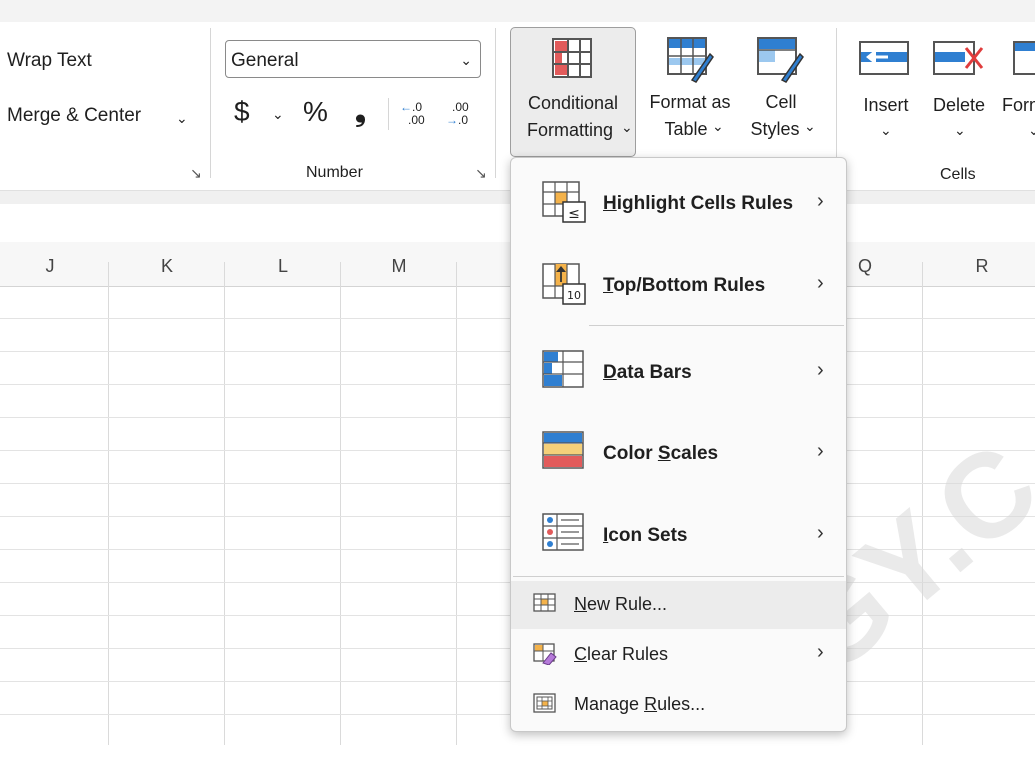 The height and width of the screenshot is (762, 1035). I want to click on menu-item-clear-rules: Clear Rules ›, so click(678, 655).